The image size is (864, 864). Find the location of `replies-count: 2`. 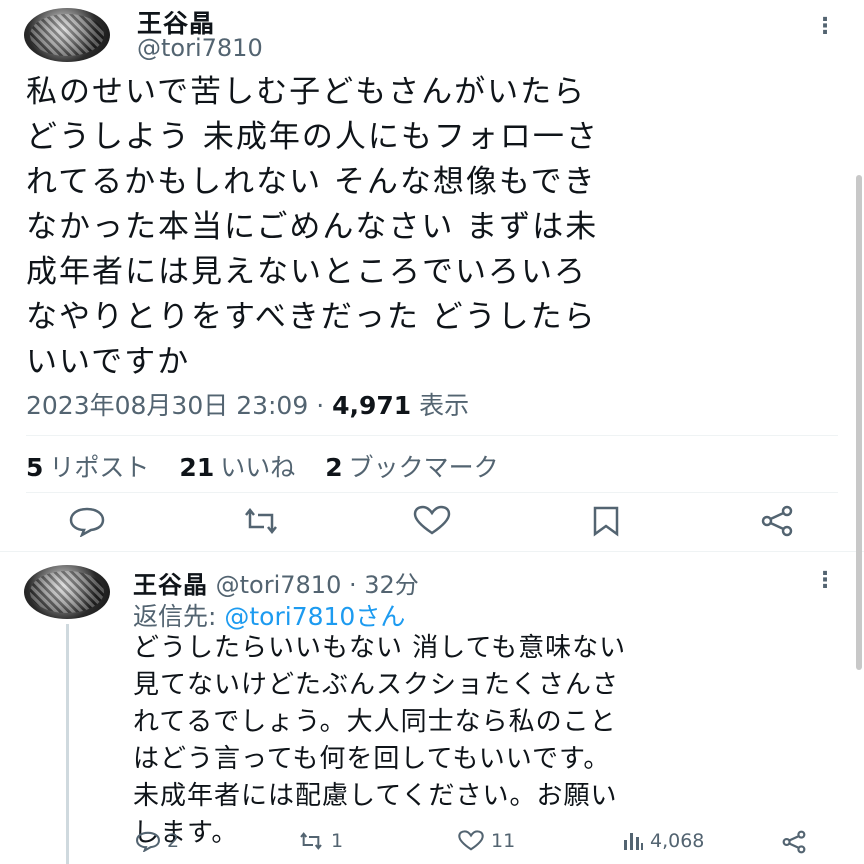

replies-count: 2 is located at coordinates (173, 841).